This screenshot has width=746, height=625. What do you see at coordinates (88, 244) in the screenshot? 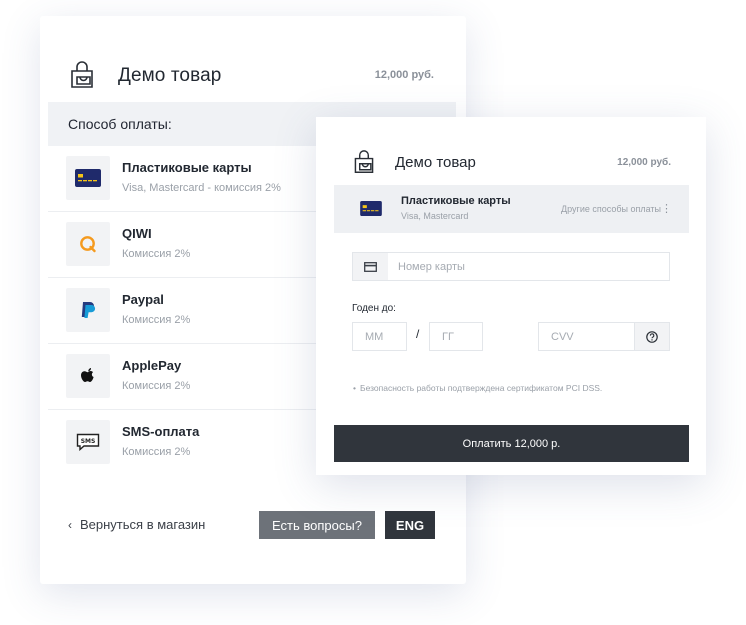
I see `qiwi-icon` at bounding box center [88, 244].